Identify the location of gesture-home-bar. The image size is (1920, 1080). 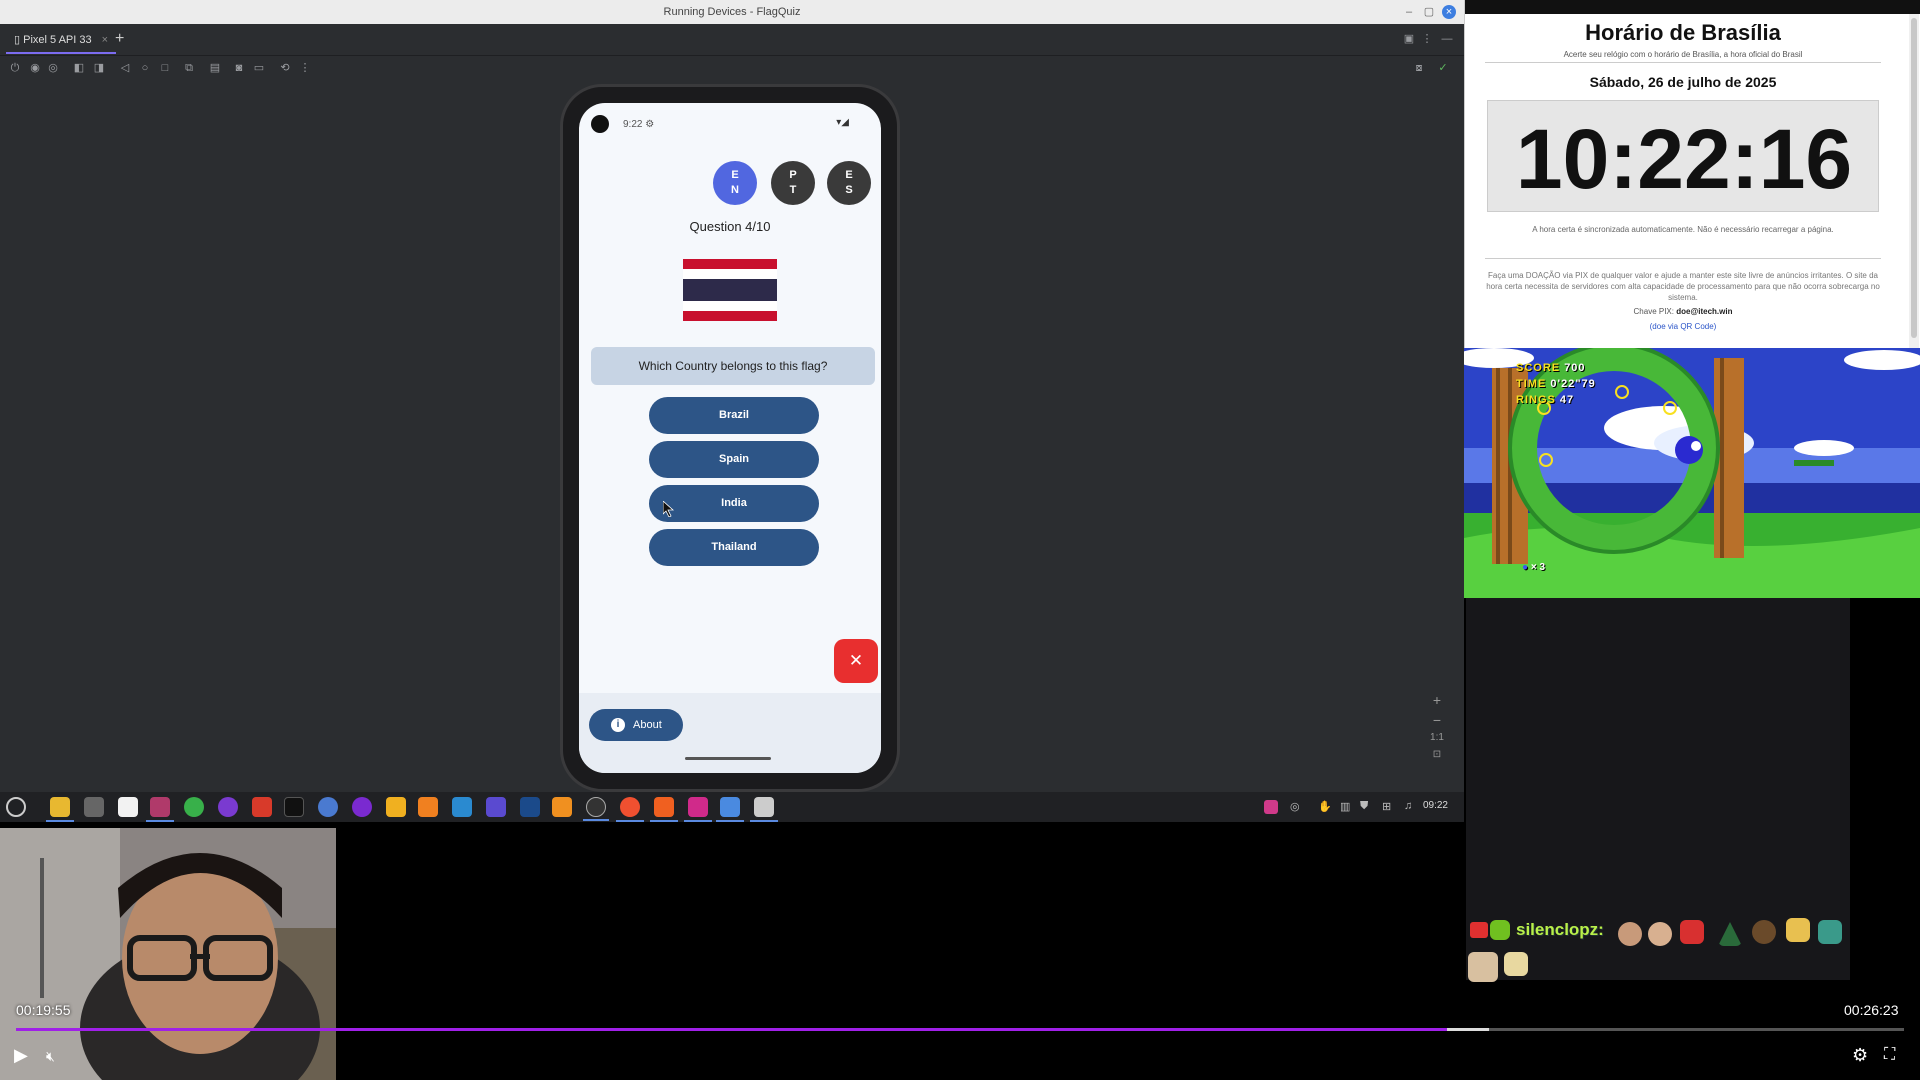
(728, 758).